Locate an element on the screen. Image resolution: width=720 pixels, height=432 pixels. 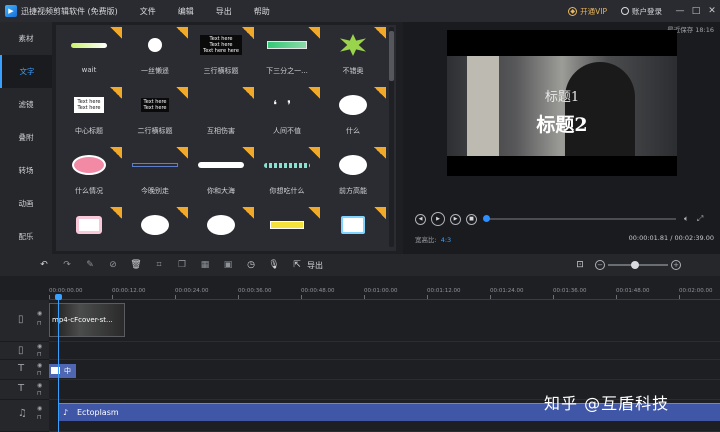
preview-title-1: 标题1 is located at coordinates (562, 97).